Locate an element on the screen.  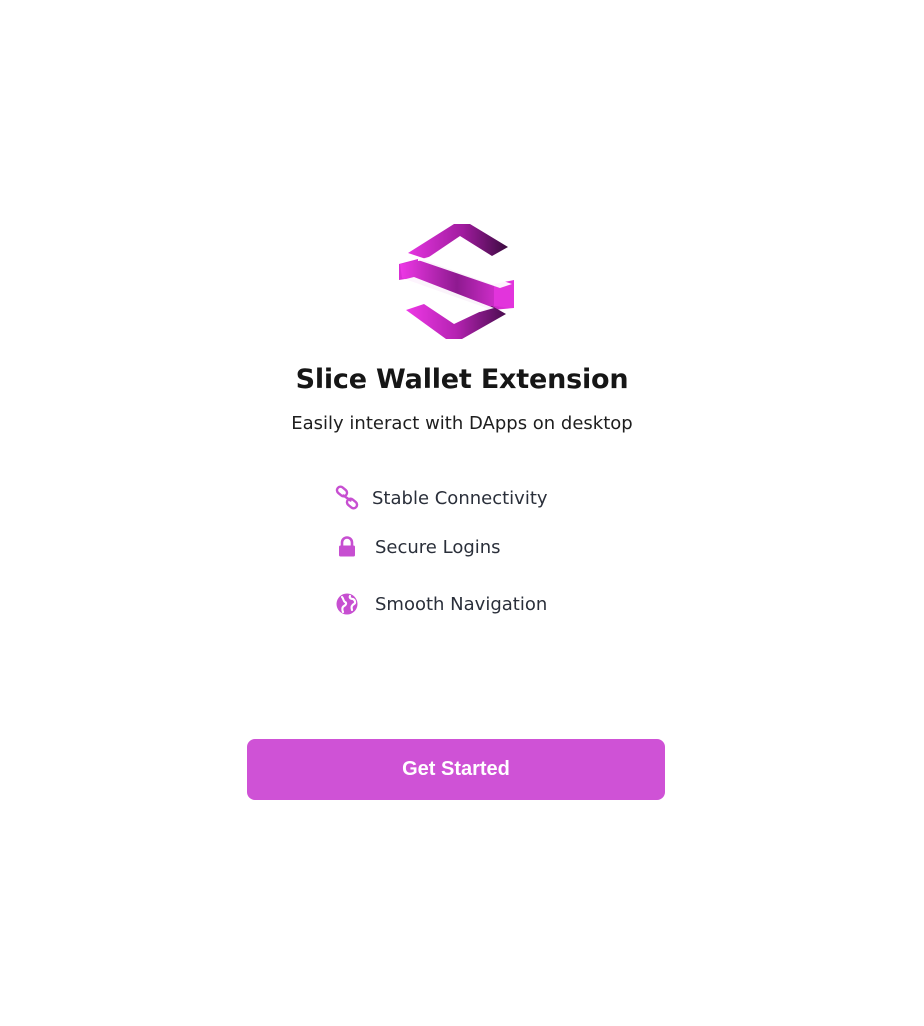
feature-label: Smooth Navigation is located at coordinates (461, 604).